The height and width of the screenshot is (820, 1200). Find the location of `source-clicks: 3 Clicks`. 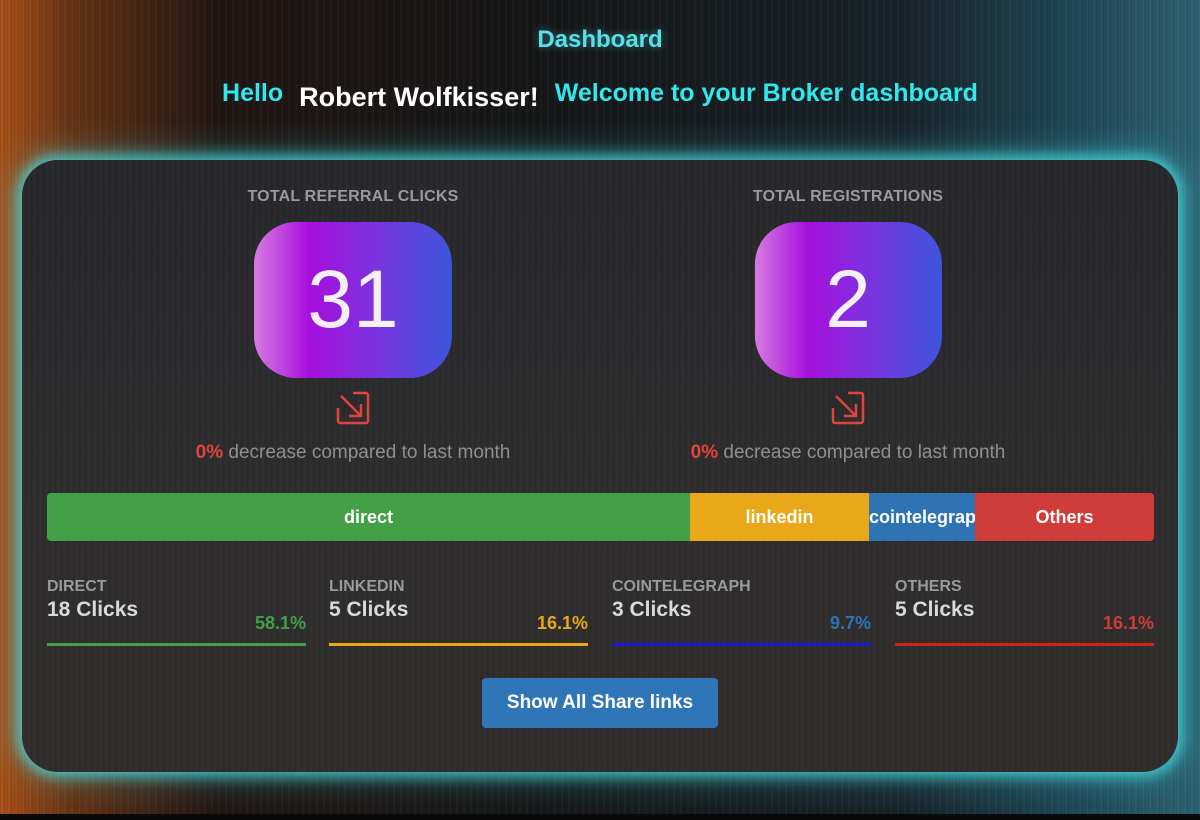

source-clicks: 3 Clicks is located at coordinates (652, 609).